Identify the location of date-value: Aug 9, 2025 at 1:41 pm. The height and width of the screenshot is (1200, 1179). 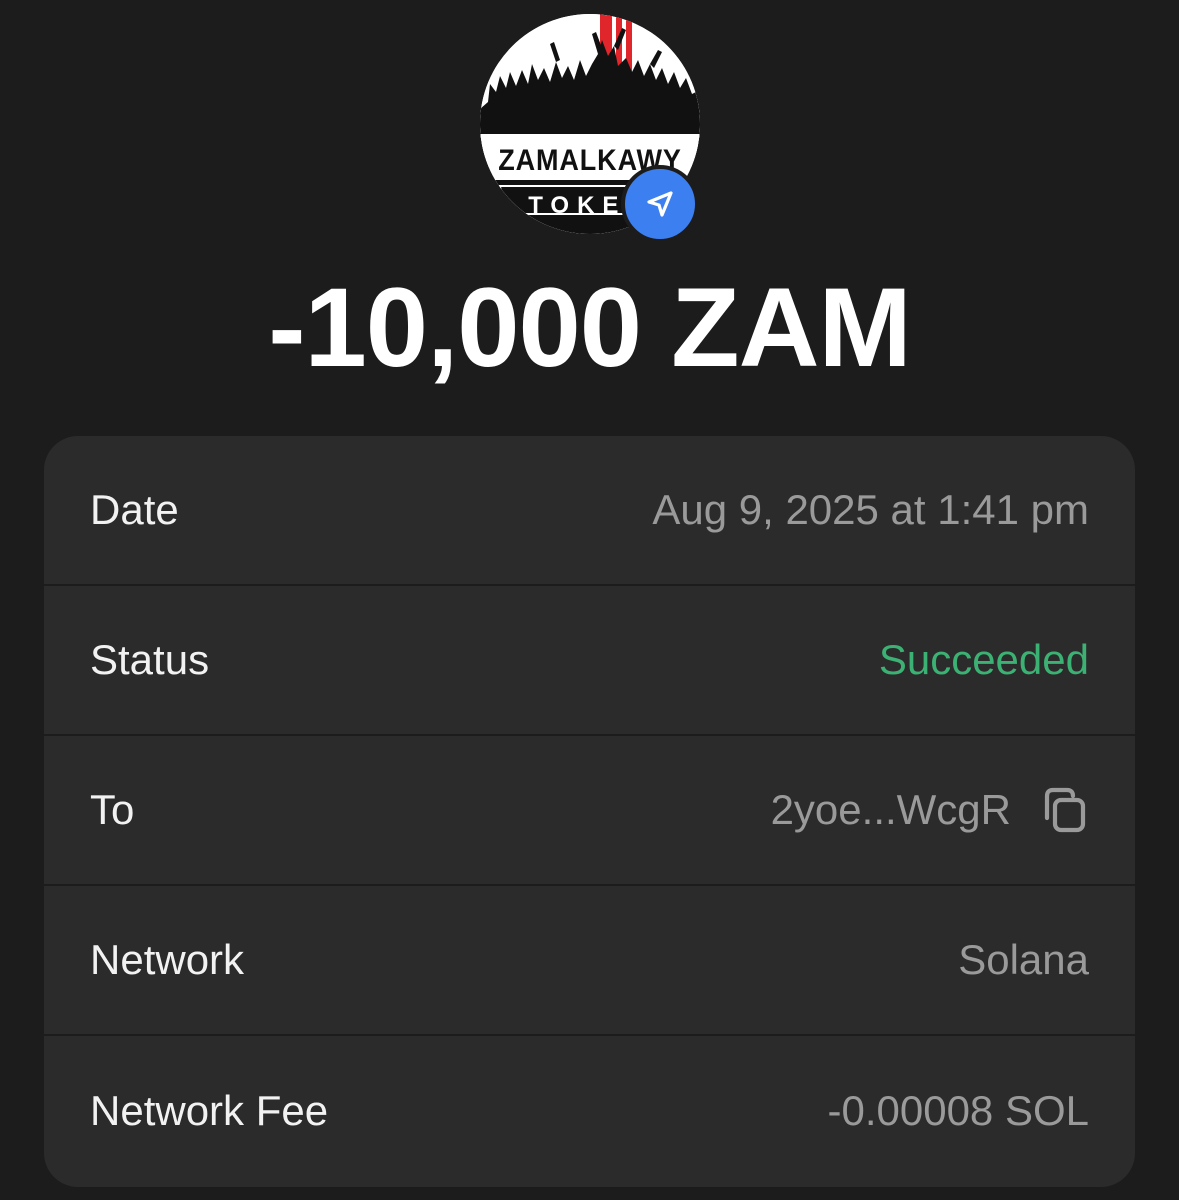
(870, 509).